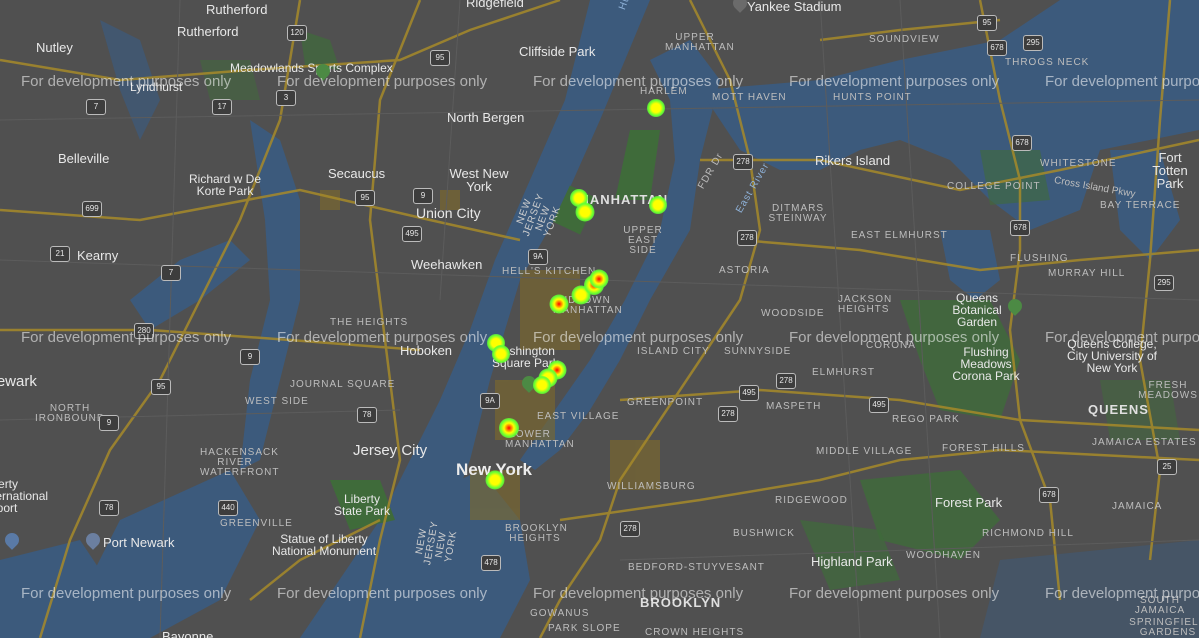 Image resolution: width=1199 pixels, height=638 pixels. Describe the element at coordinates (139, 542) in the screenshot. I see `label-port-newark: Port Newark` at that location.